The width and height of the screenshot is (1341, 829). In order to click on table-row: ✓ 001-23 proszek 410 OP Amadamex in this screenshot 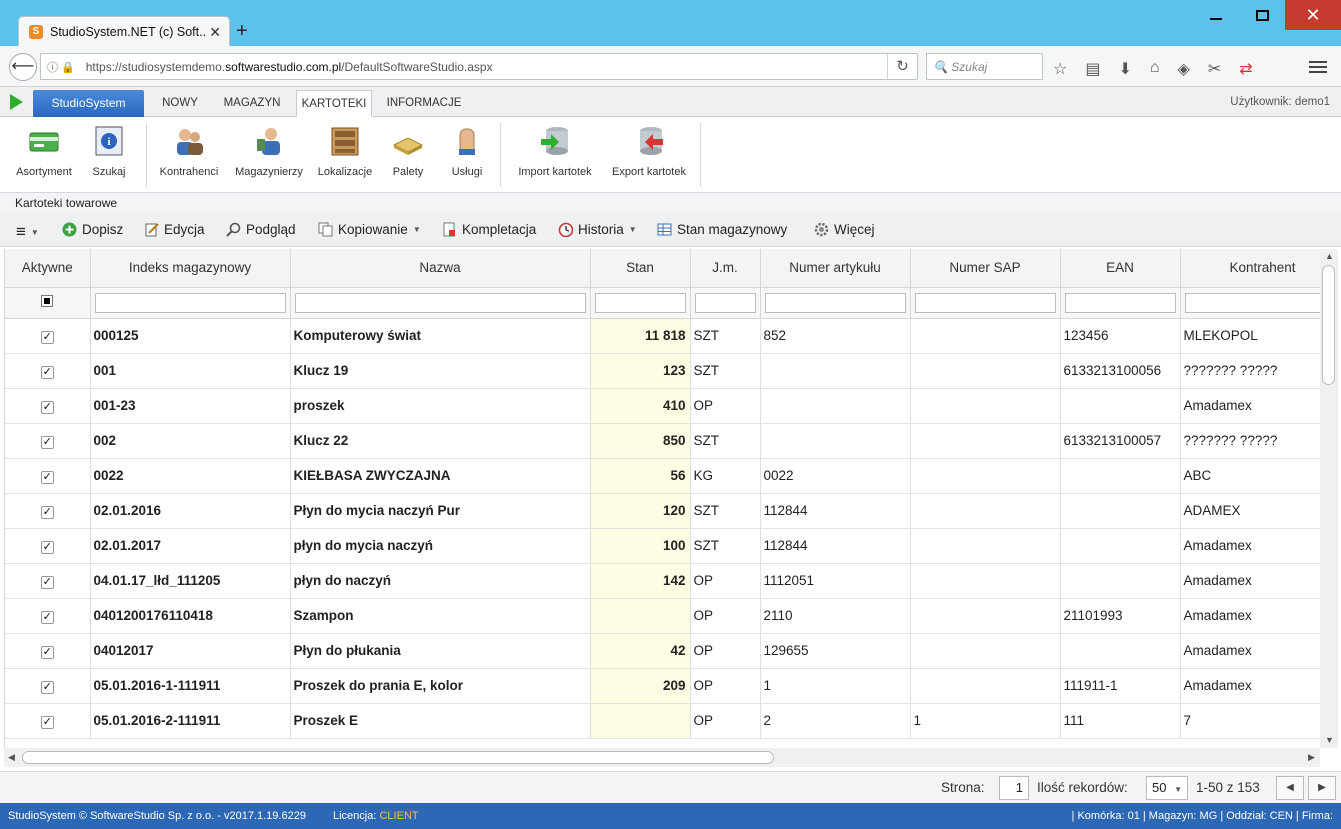, I will do `click(662, 406)`.